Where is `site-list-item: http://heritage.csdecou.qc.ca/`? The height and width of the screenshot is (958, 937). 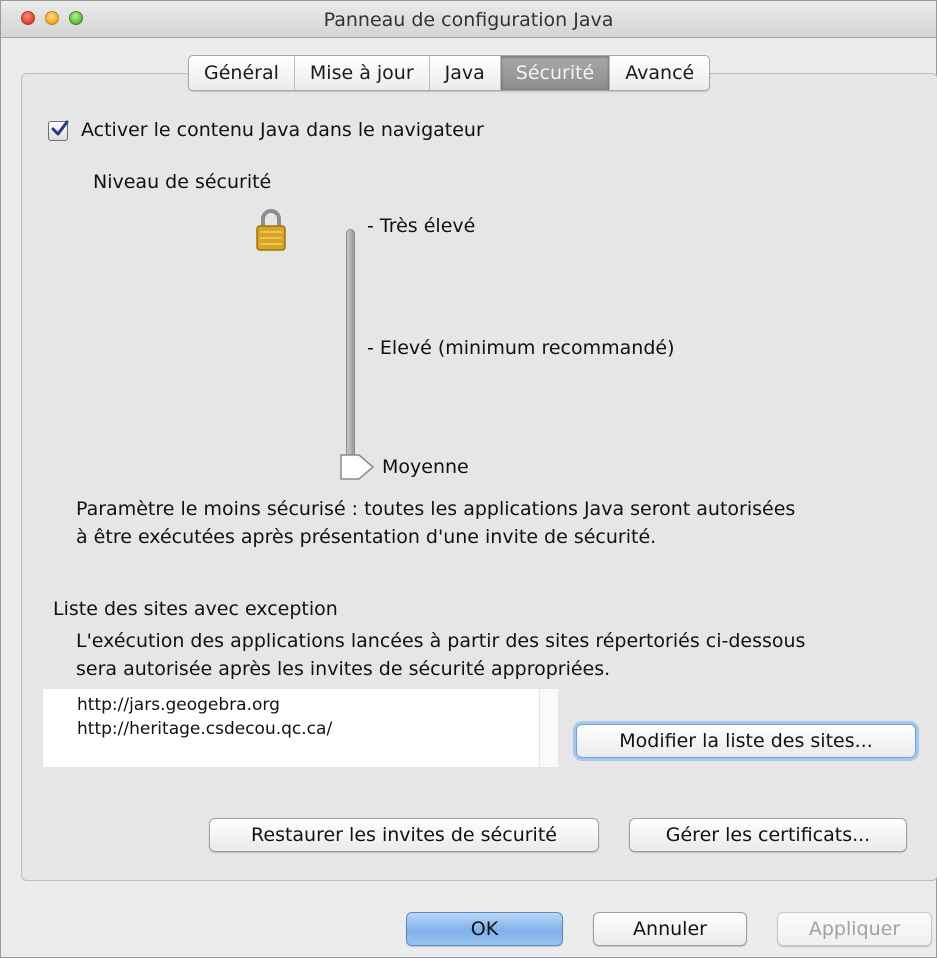 site-list-item: http://heritage.csdecou.qc.ca/ is located at coordinates (317, 729).